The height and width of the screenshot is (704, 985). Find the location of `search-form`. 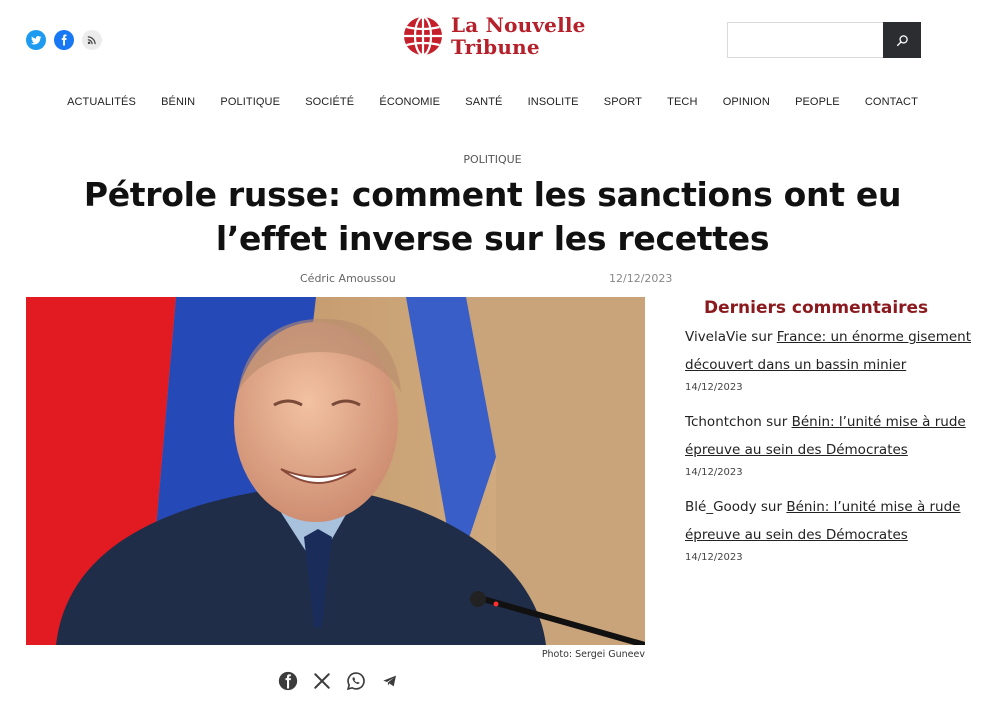

search-form is located at coordinates (824, 40).